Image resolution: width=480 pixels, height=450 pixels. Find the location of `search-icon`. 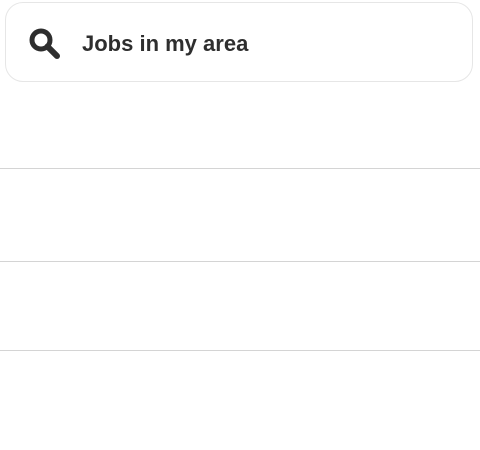

search-icon is located at coordinates (45, 44).